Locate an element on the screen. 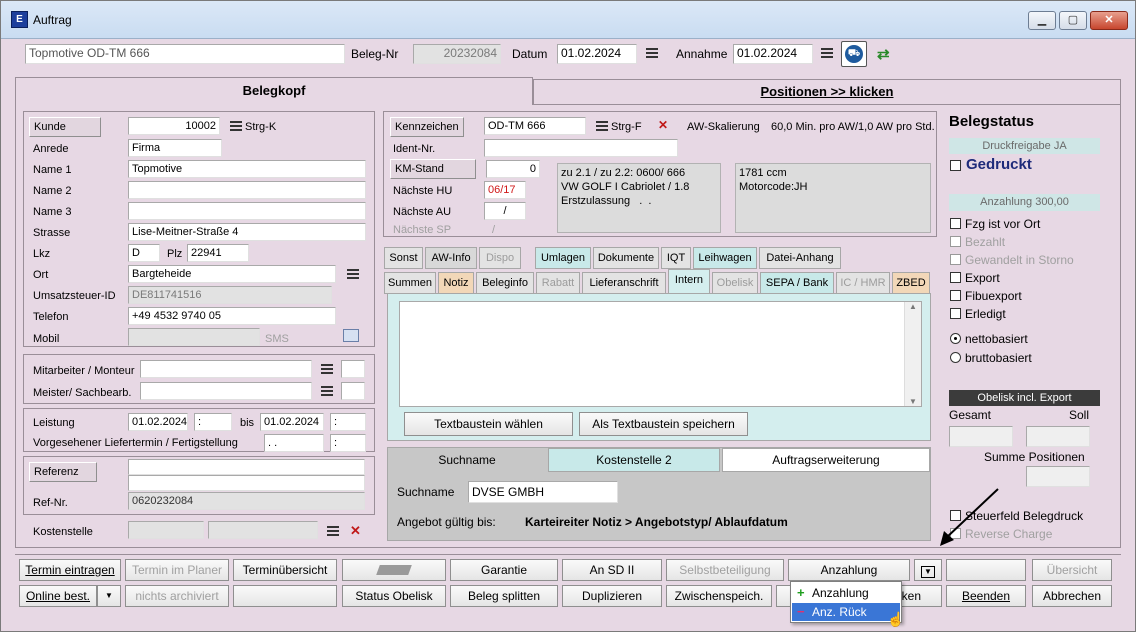 This screenshot has height=632, width=1136. datum-list-icon is located at coordinates (652, 53).